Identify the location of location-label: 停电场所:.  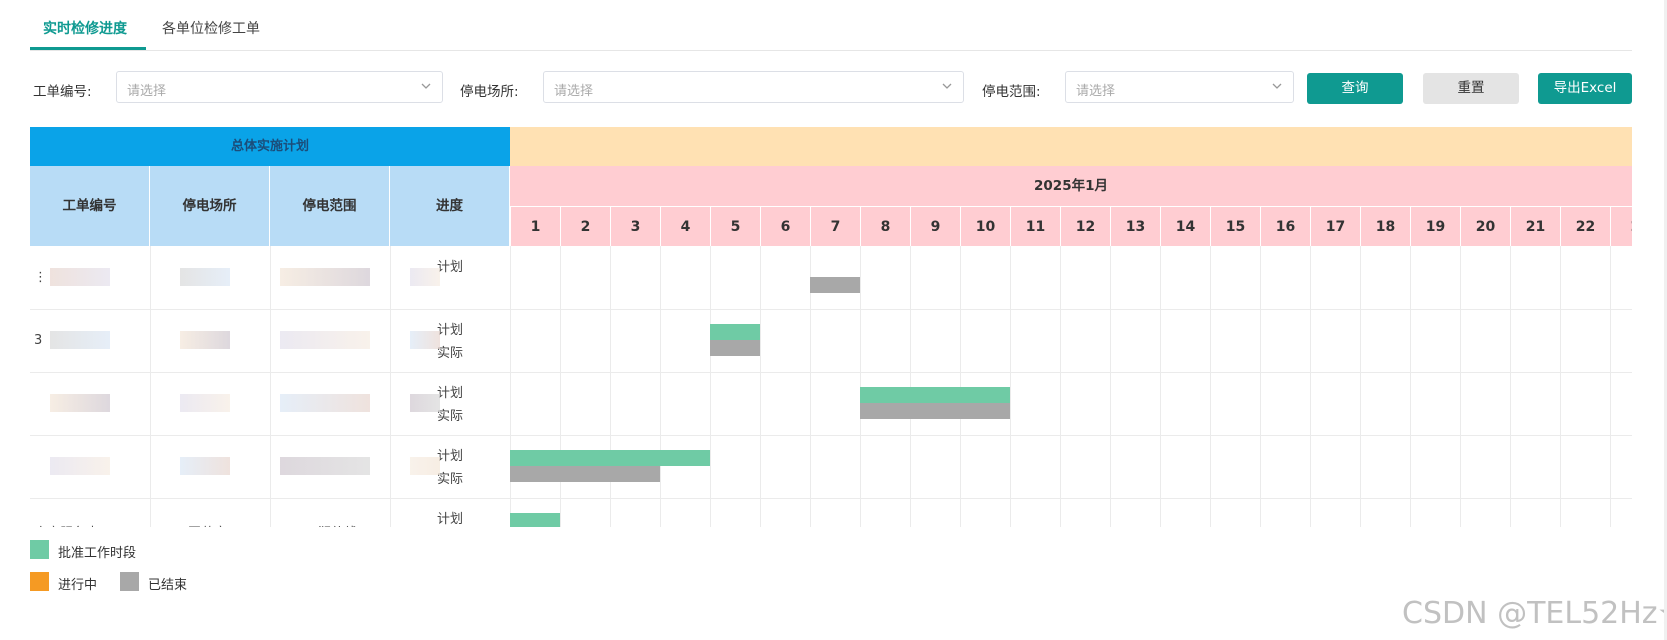
(489, 92).